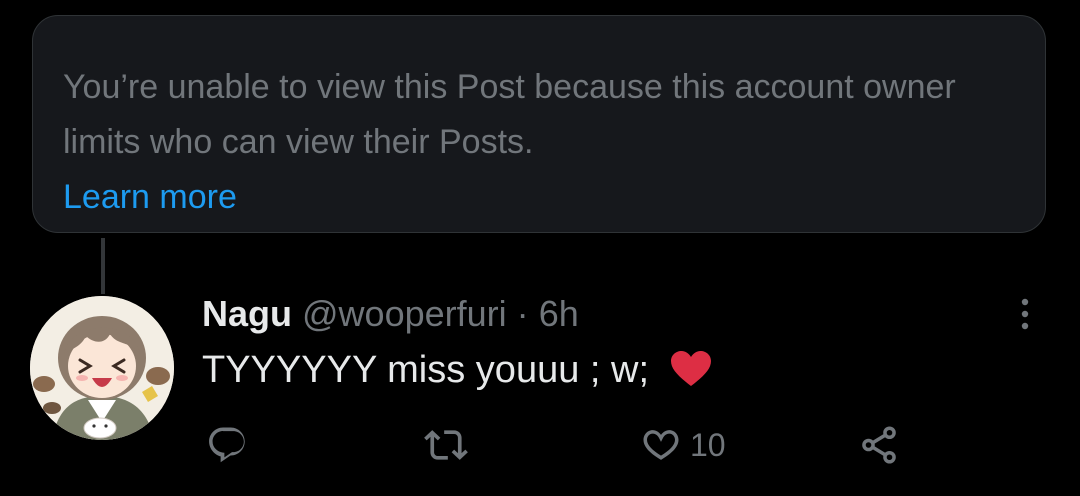 The image size is (1080, 496). I want to click on like-count: 10, so click(708, 444).